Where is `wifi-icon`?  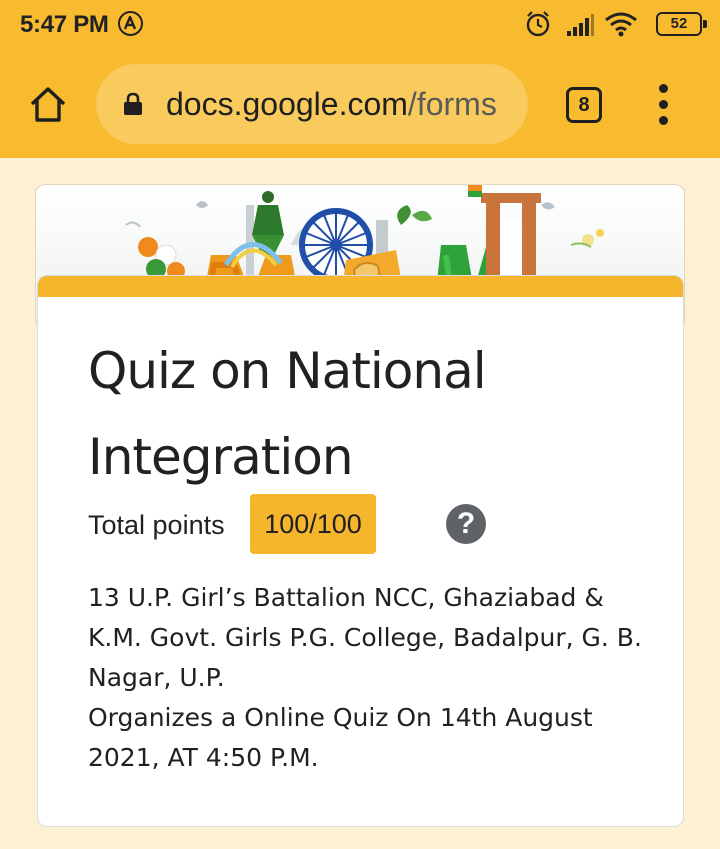 wifi-icon is located at coordinates (621, 24).